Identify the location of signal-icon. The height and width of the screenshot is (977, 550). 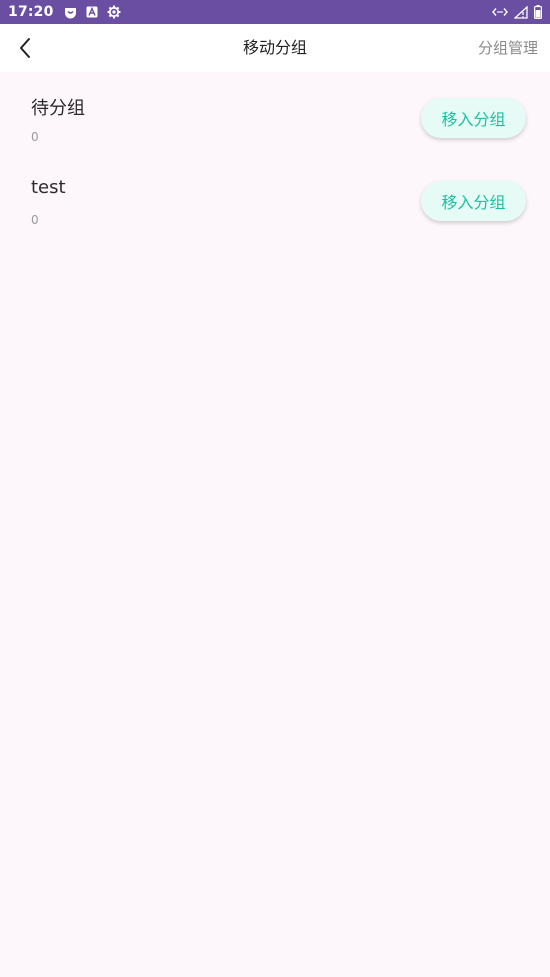
(521, 12).